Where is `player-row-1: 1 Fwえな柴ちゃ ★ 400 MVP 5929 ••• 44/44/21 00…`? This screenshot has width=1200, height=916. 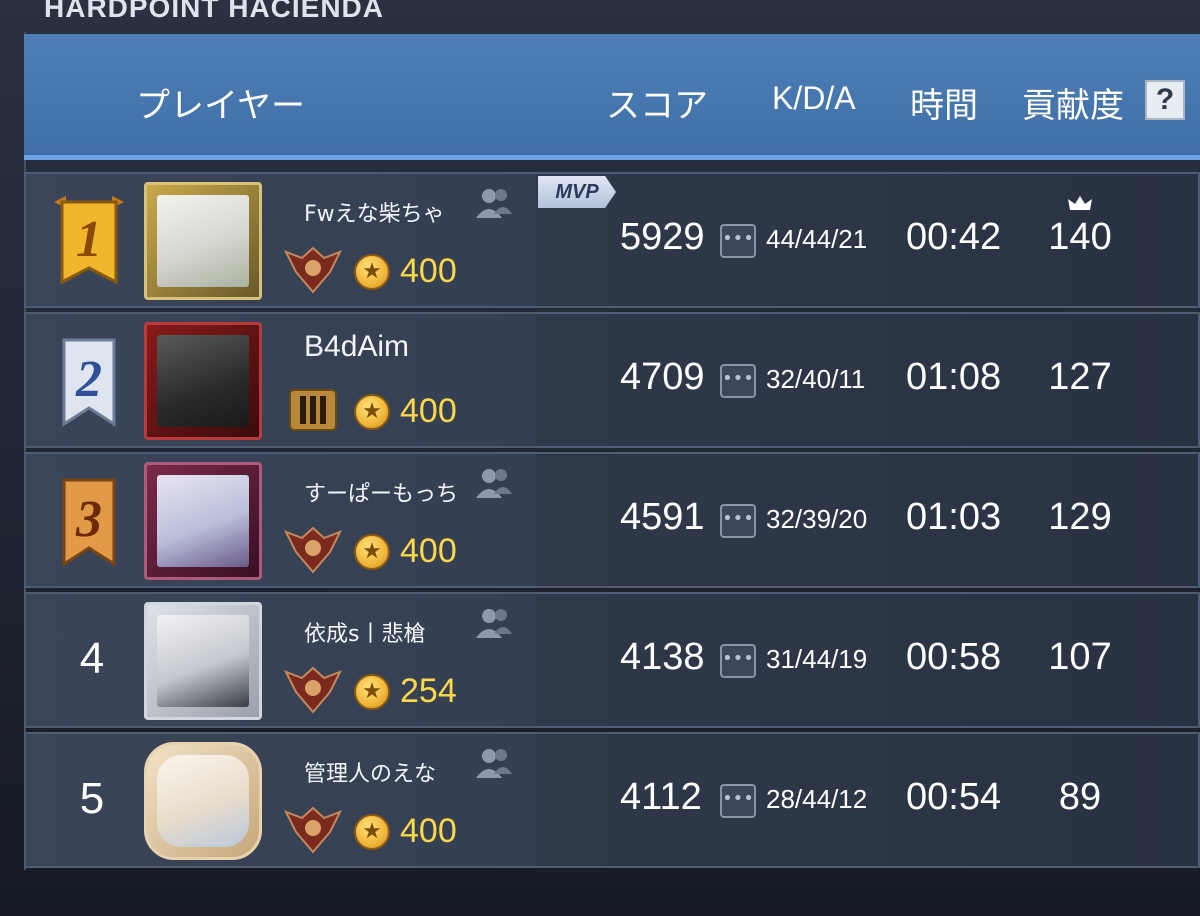
player-row-1: 1 Fwえな柴ちゃ ★ 400 MVP 5929 ••• 44/44/21 00… is located at coordinates (612, 240).